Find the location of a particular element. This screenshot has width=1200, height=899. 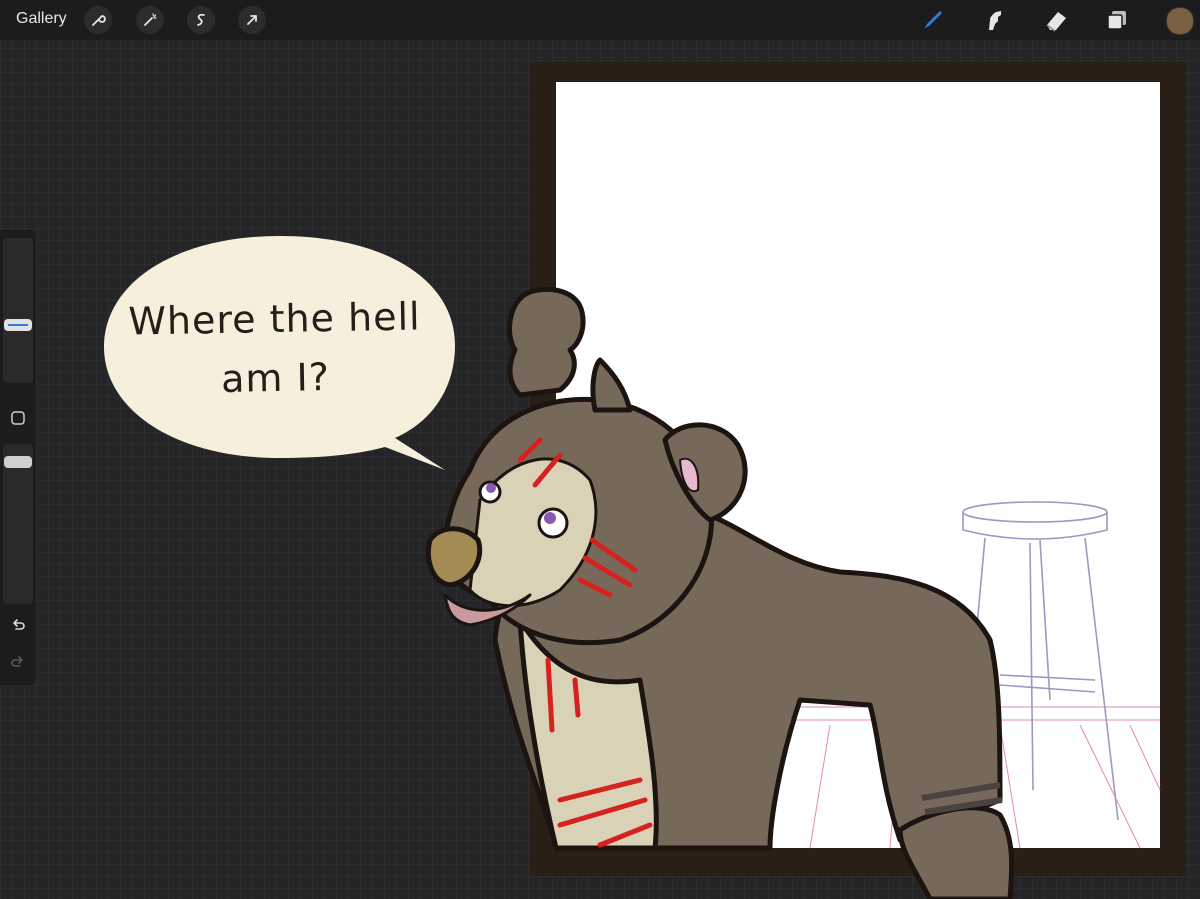

speech-line-1: Where the hell is located at coordinates (274, 319).